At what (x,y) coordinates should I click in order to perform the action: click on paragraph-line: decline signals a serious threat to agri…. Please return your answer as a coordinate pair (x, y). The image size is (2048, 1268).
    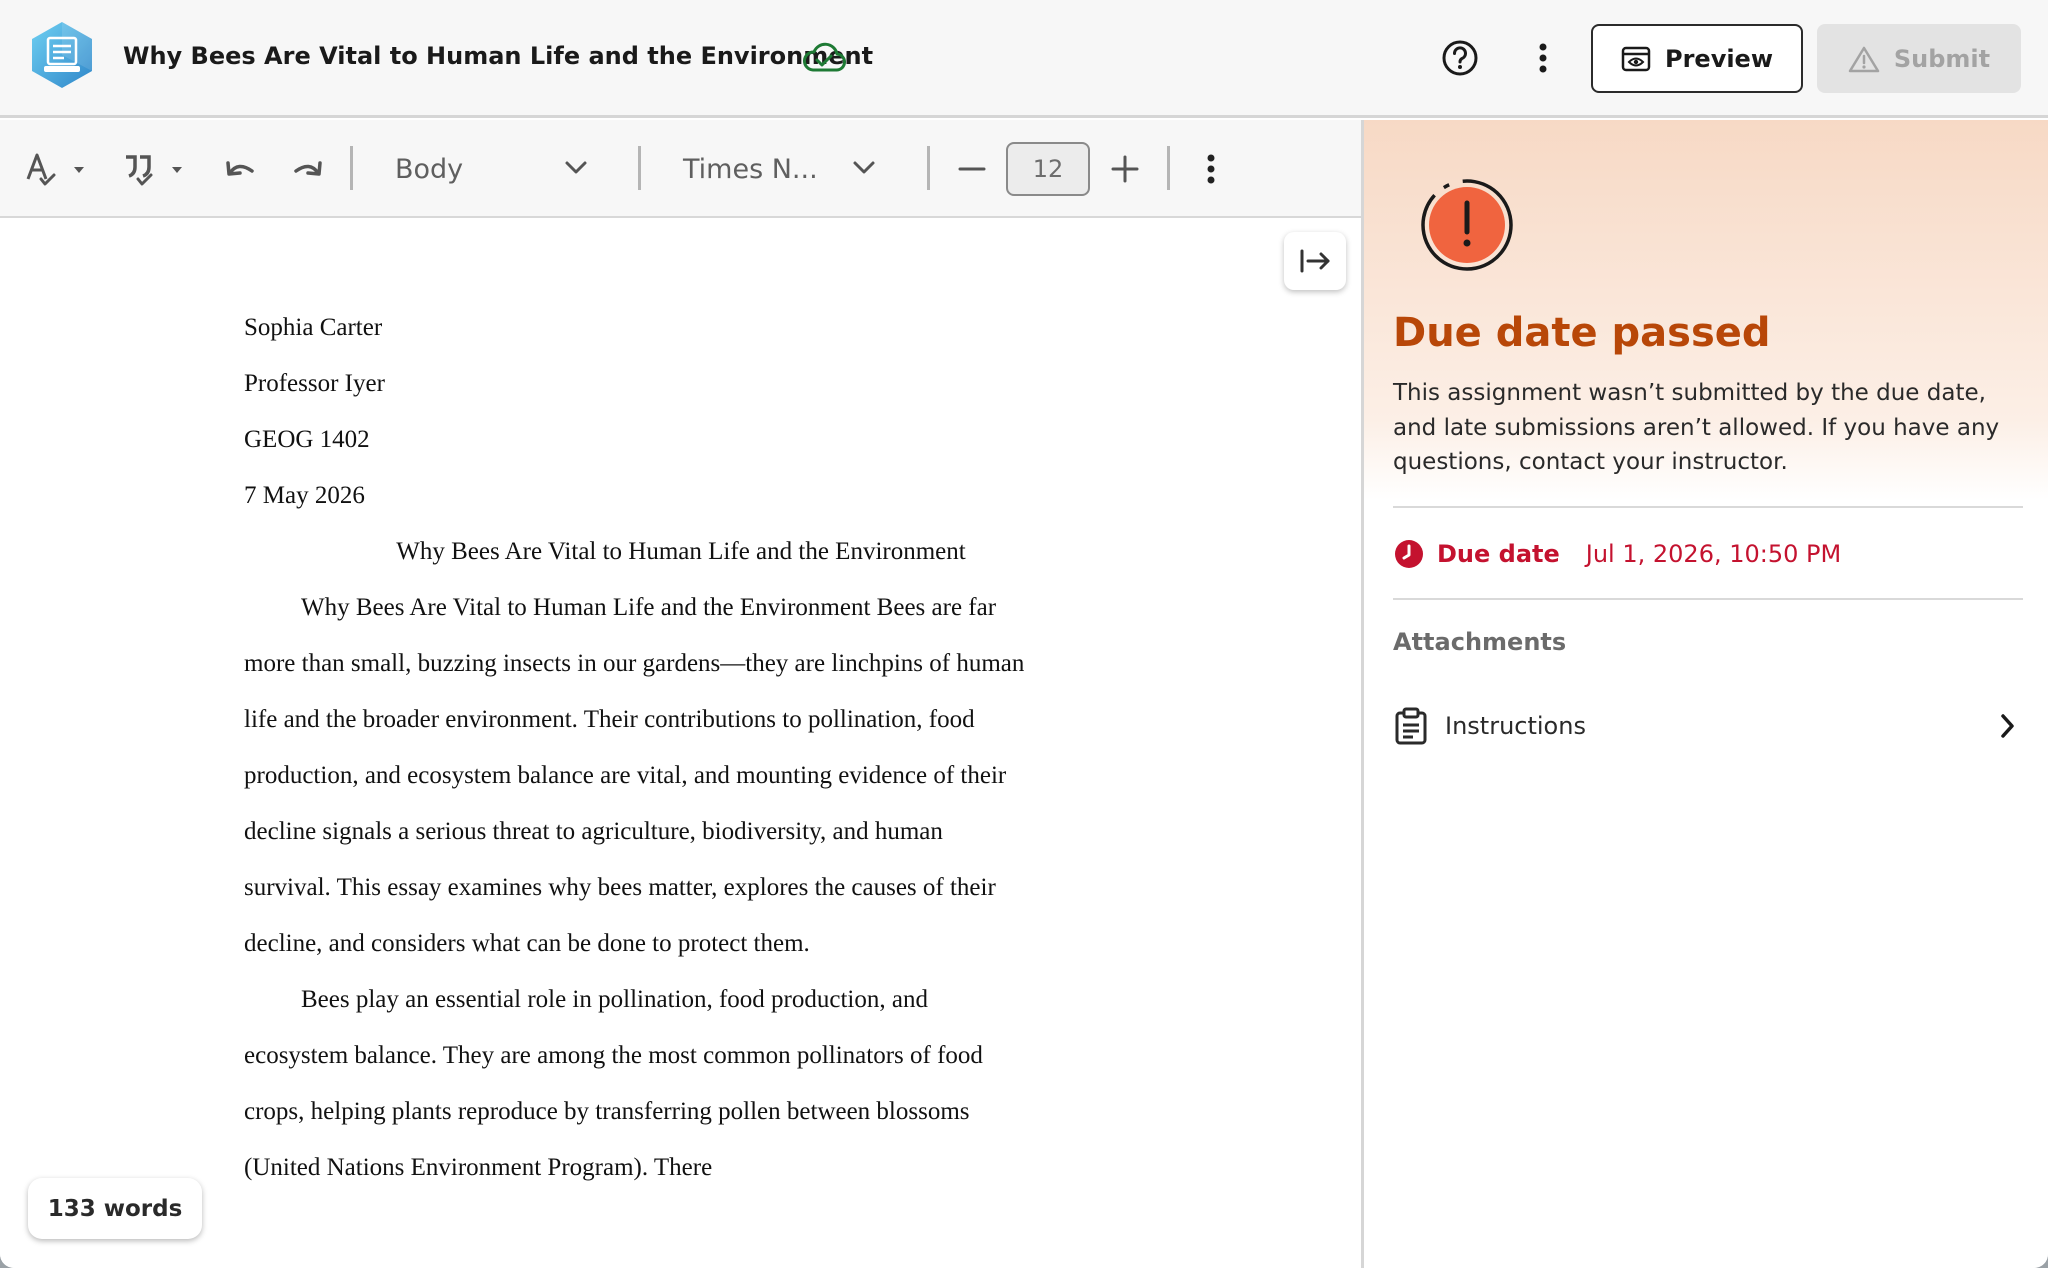
    Looking at the image, I should click on (593, 831).